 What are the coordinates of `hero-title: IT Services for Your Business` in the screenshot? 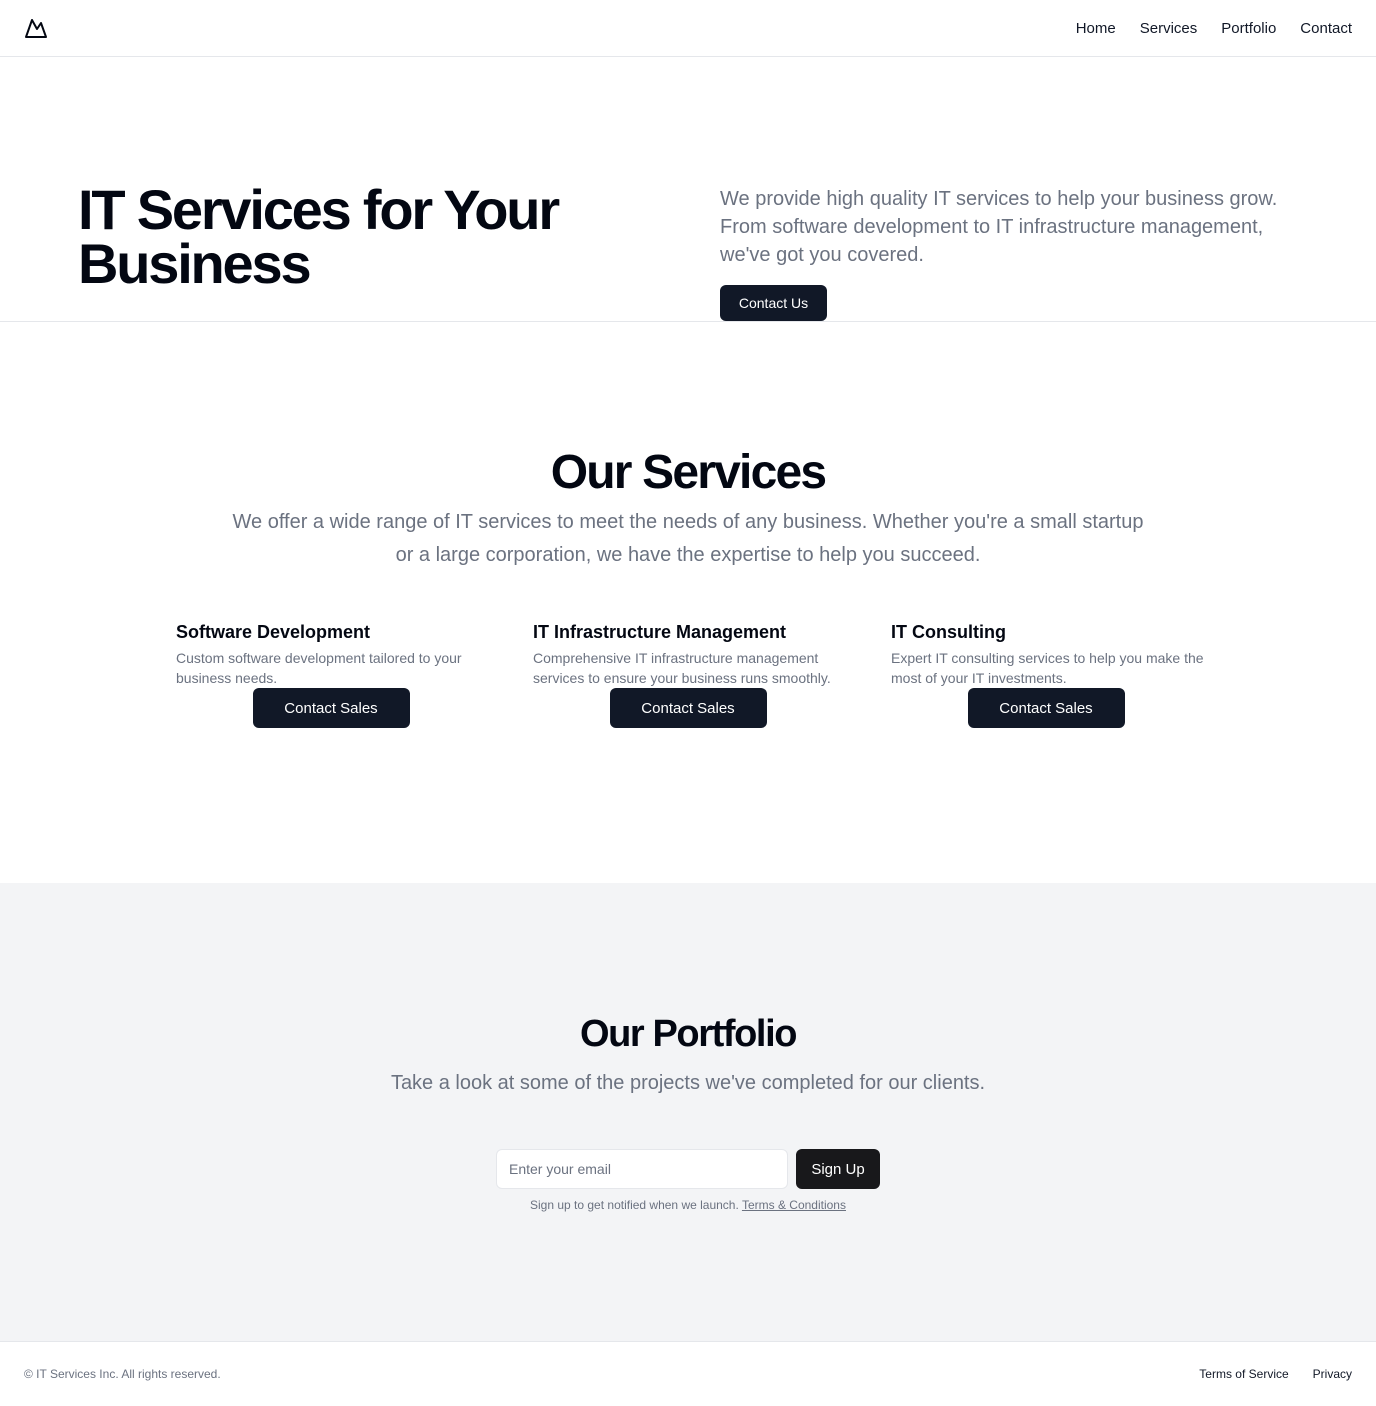 It's located at (319, 236).